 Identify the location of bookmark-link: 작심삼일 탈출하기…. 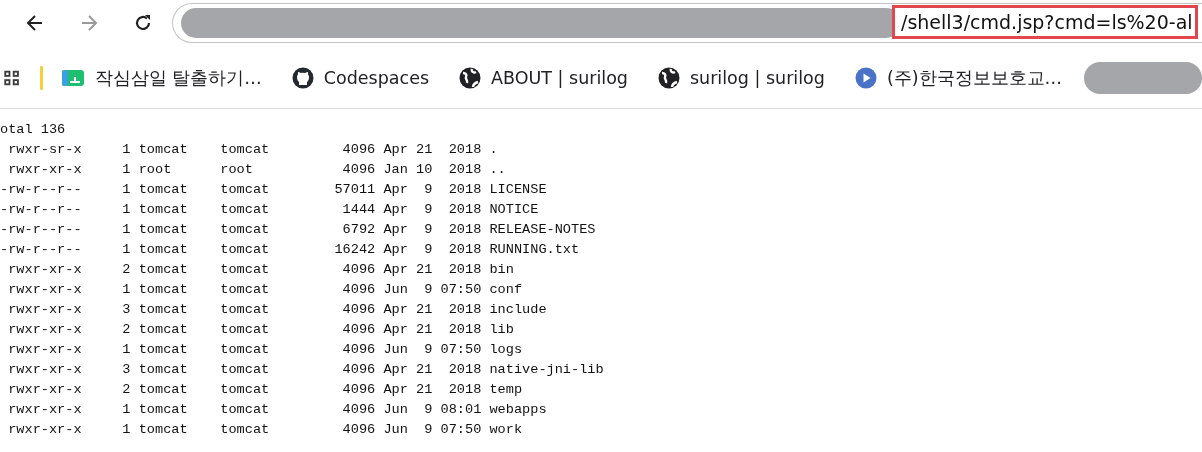
(161, 77).